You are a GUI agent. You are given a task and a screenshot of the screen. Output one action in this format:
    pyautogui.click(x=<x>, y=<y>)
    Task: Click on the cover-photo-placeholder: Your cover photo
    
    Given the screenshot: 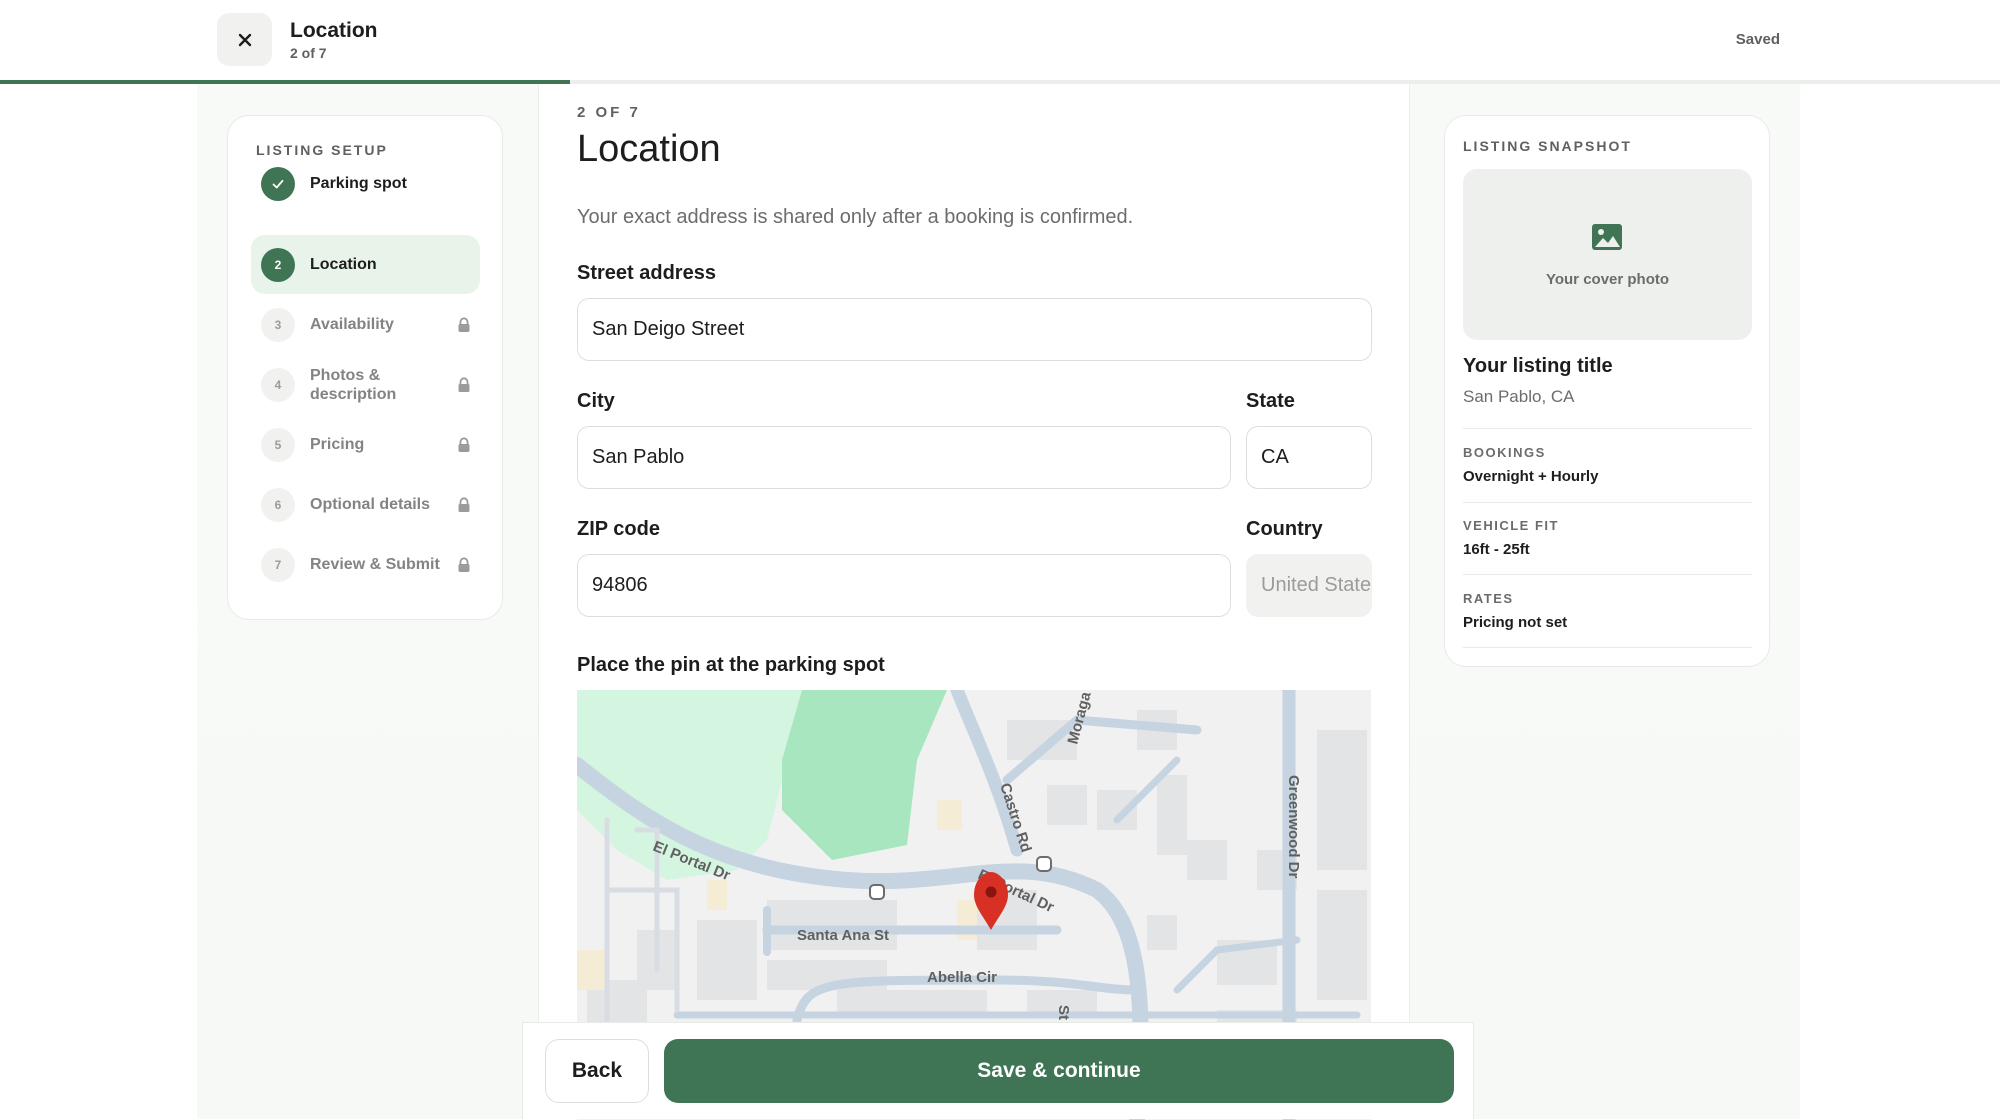 What is the action you would take?
    pyautogui.click(x=1607, y=254)
    